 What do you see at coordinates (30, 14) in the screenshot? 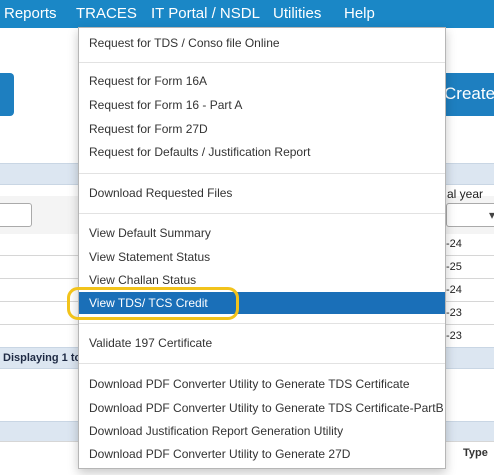
I see `menu-reports: Reports` at bounding box center [30, 14].